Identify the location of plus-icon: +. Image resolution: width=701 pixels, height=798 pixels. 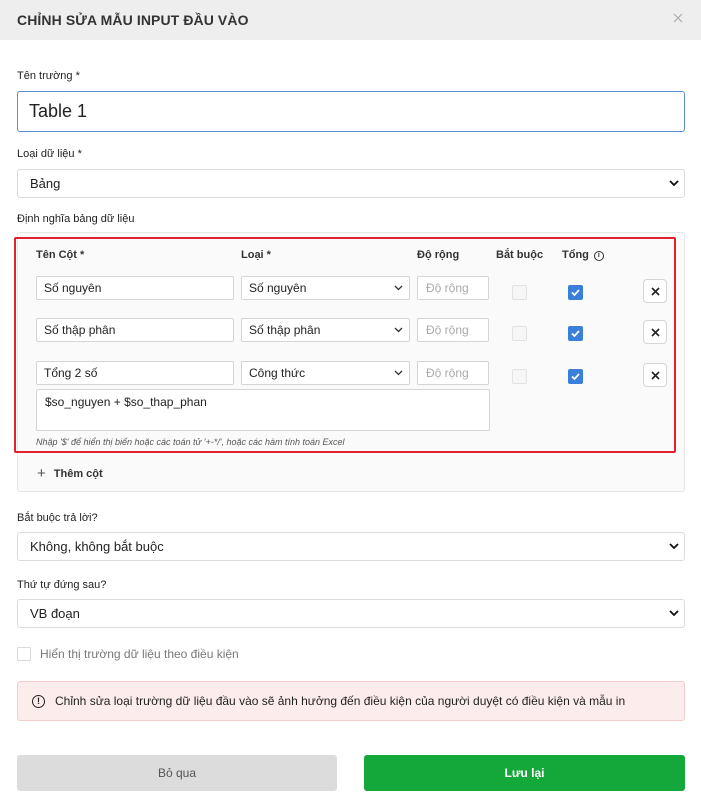
(41, 473).